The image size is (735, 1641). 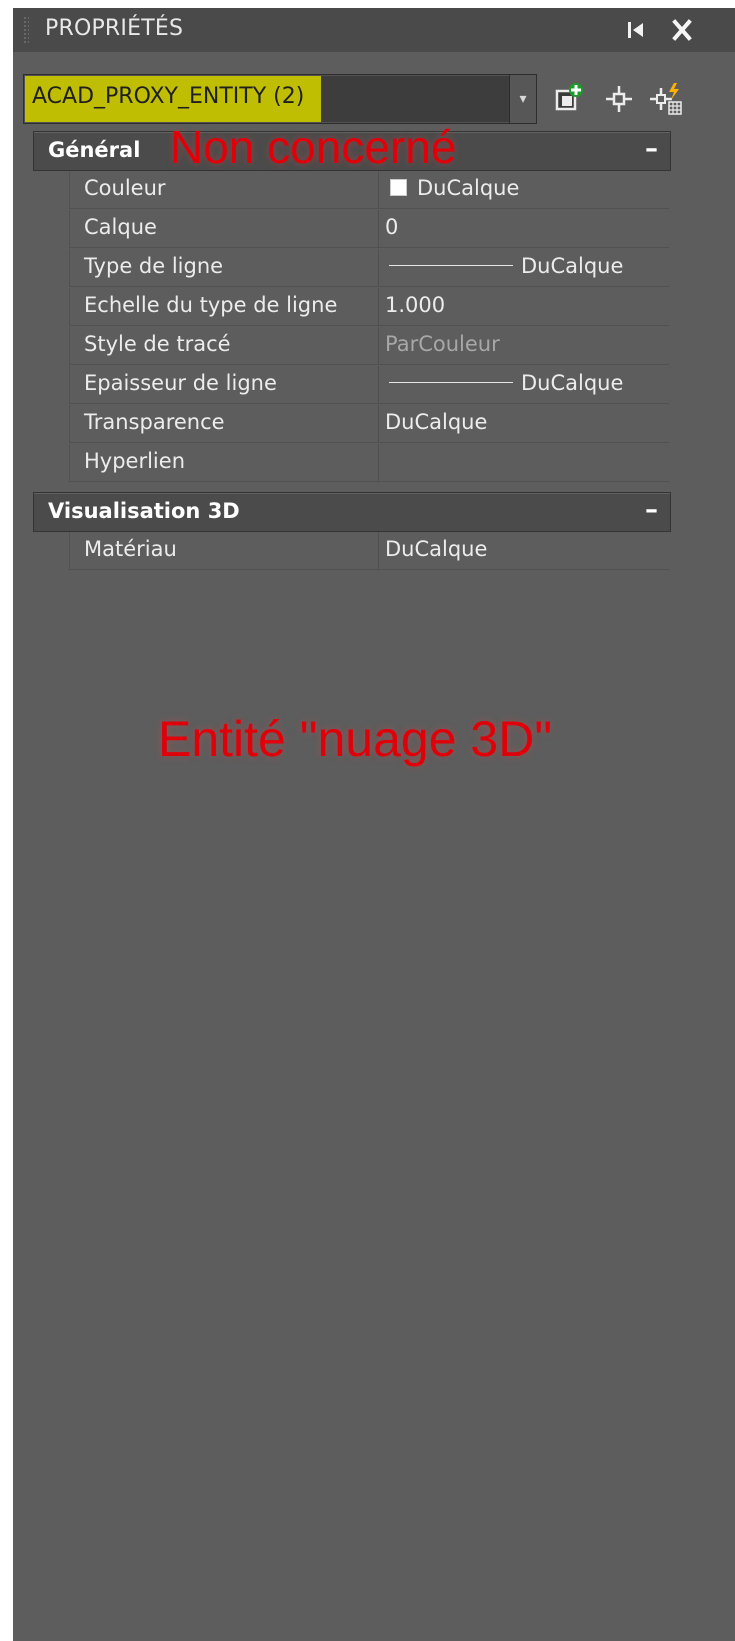 What do you see at coordinates (572, 266) in the screenshot?
I see `linetype-value: DuCalque` at bounding box center [572, 266].